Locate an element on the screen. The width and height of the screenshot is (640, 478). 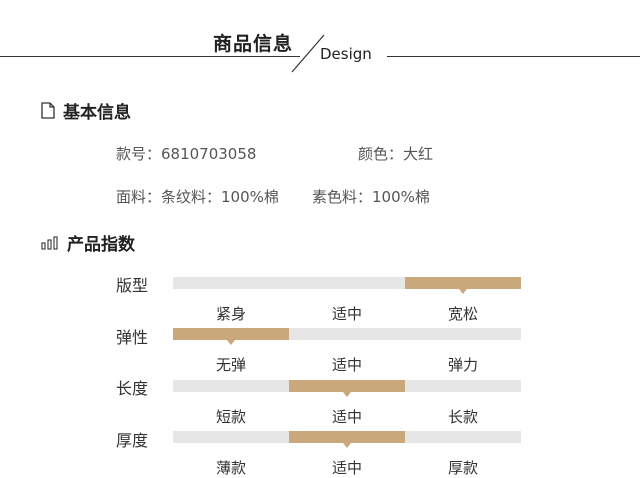
basic-info-heading: 基本信息 is located at coordinates (86, 110).